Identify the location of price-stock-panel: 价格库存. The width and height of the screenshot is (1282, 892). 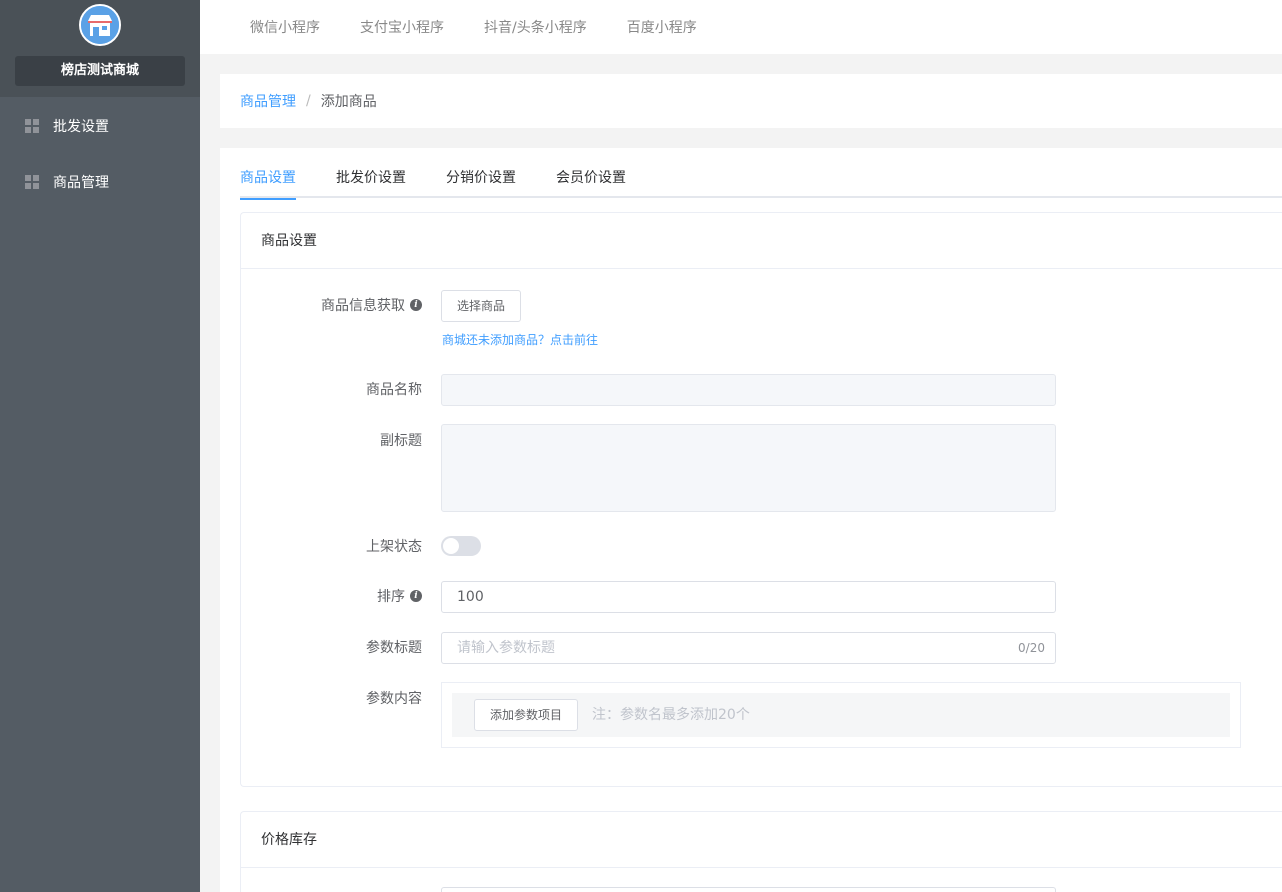
(761, 851).